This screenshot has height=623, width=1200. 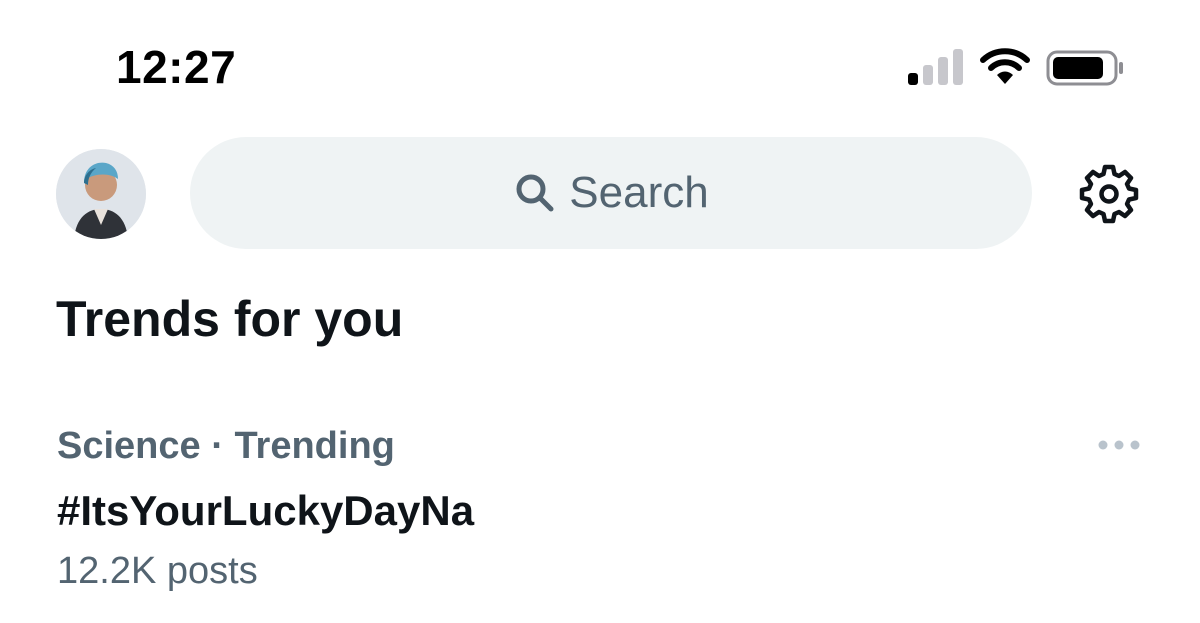 What do you see at coordinates (157, 571) in the screenshot?
I see `trend-post-count: 12.2K posts` at bounding box center [157, 571].